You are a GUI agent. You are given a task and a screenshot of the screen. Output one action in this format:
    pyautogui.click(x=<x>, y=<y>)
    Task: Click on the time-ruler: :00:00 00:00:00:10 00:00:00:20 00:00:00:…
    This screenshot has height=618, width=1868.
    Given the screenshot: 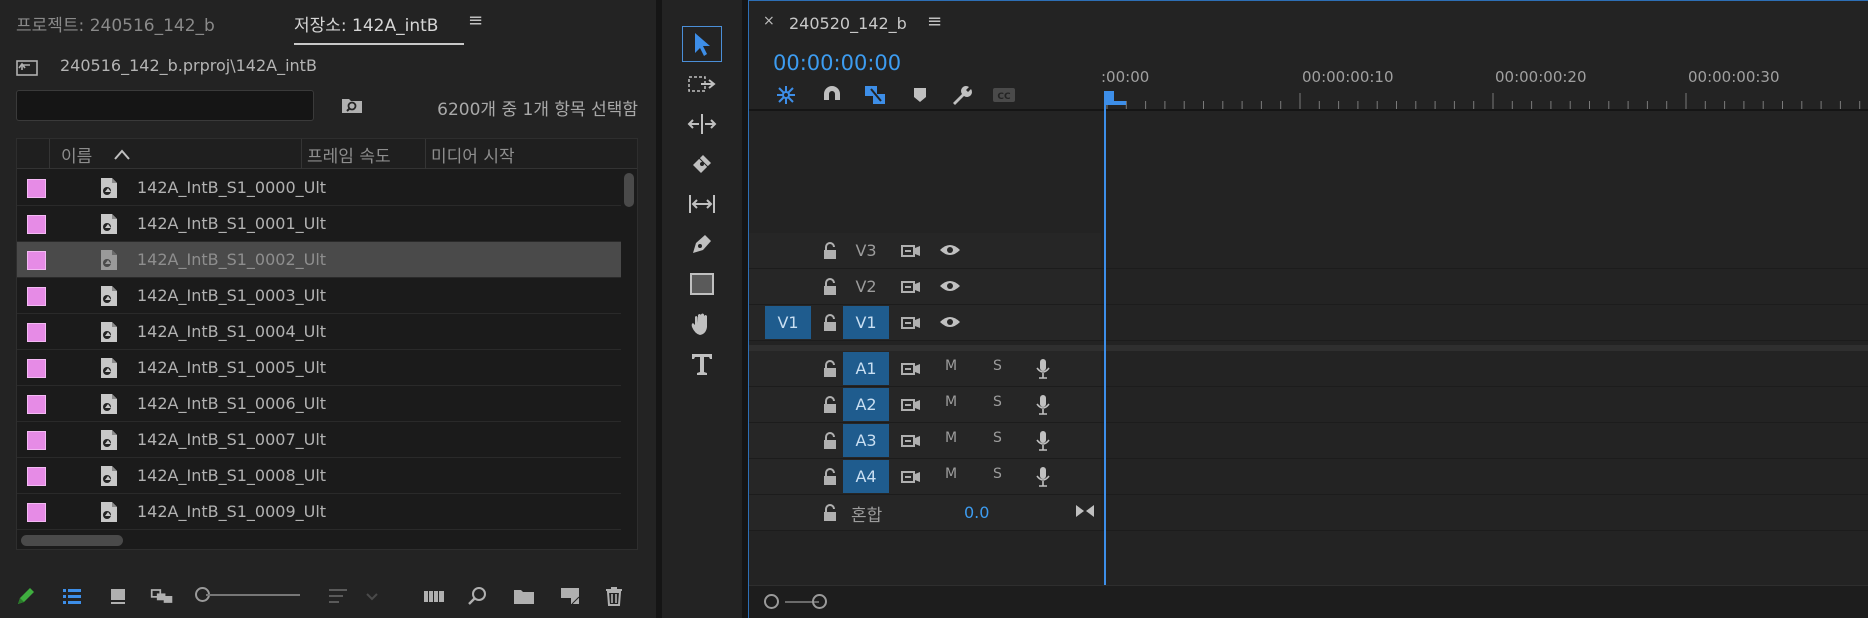 What is the action you would take?
    pyautogui.click(x=1484, y=86)
    